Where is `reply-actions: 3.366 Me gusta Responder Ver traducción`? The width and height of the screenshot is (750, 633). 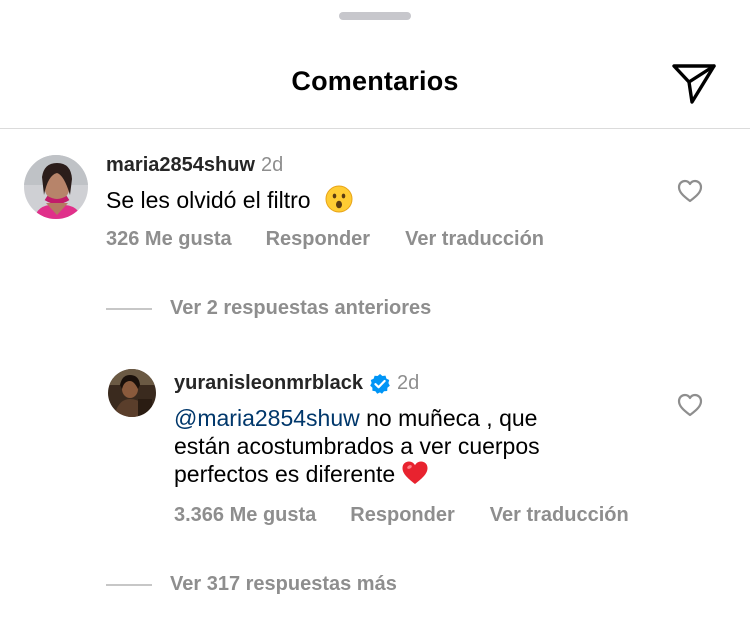 reply-actions: 3.366 Me gusta Responder Ver traducción is located at coordinates (401, 515).